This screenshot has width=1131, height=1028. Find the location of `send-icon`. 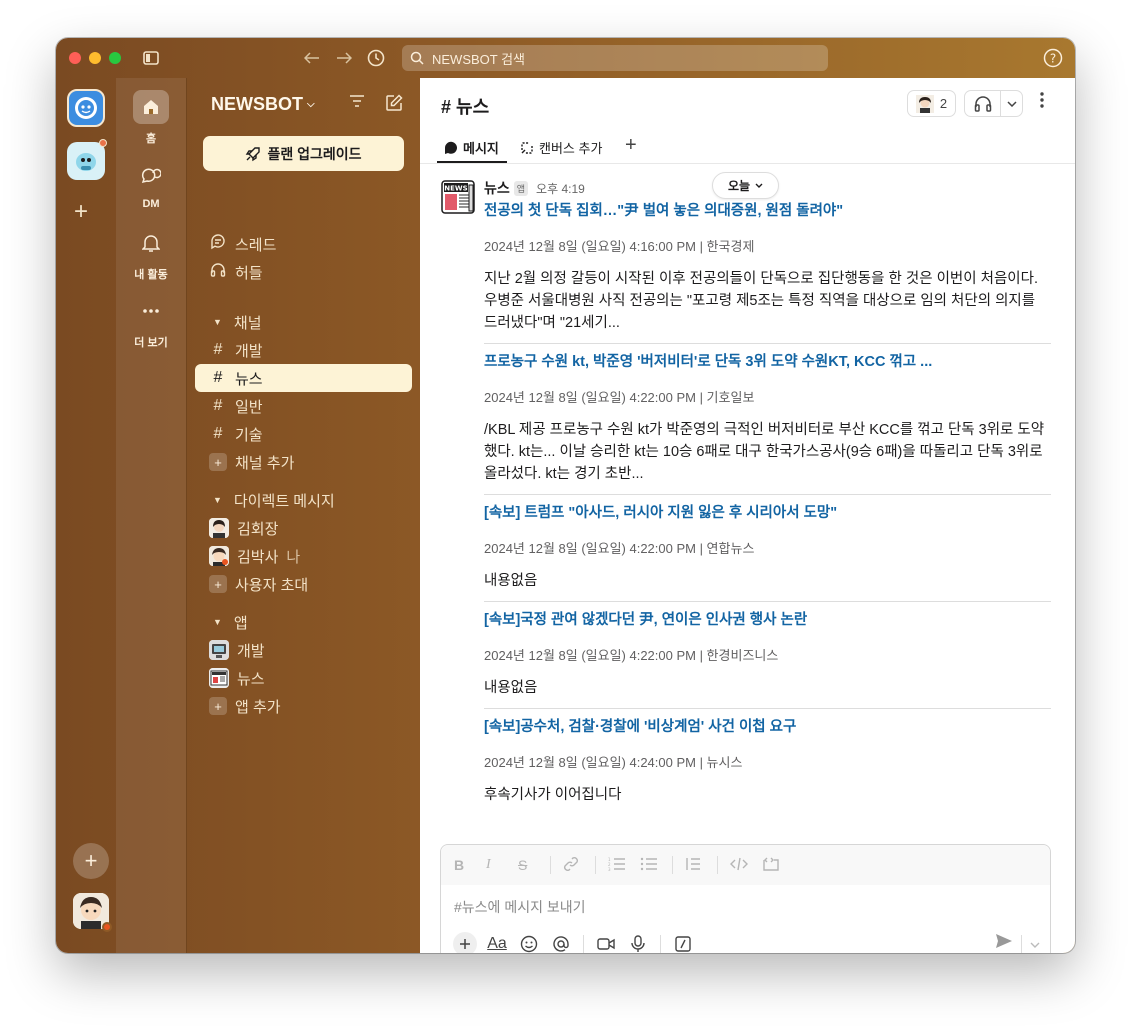

send-icon is located at coordinates (1004, 943).